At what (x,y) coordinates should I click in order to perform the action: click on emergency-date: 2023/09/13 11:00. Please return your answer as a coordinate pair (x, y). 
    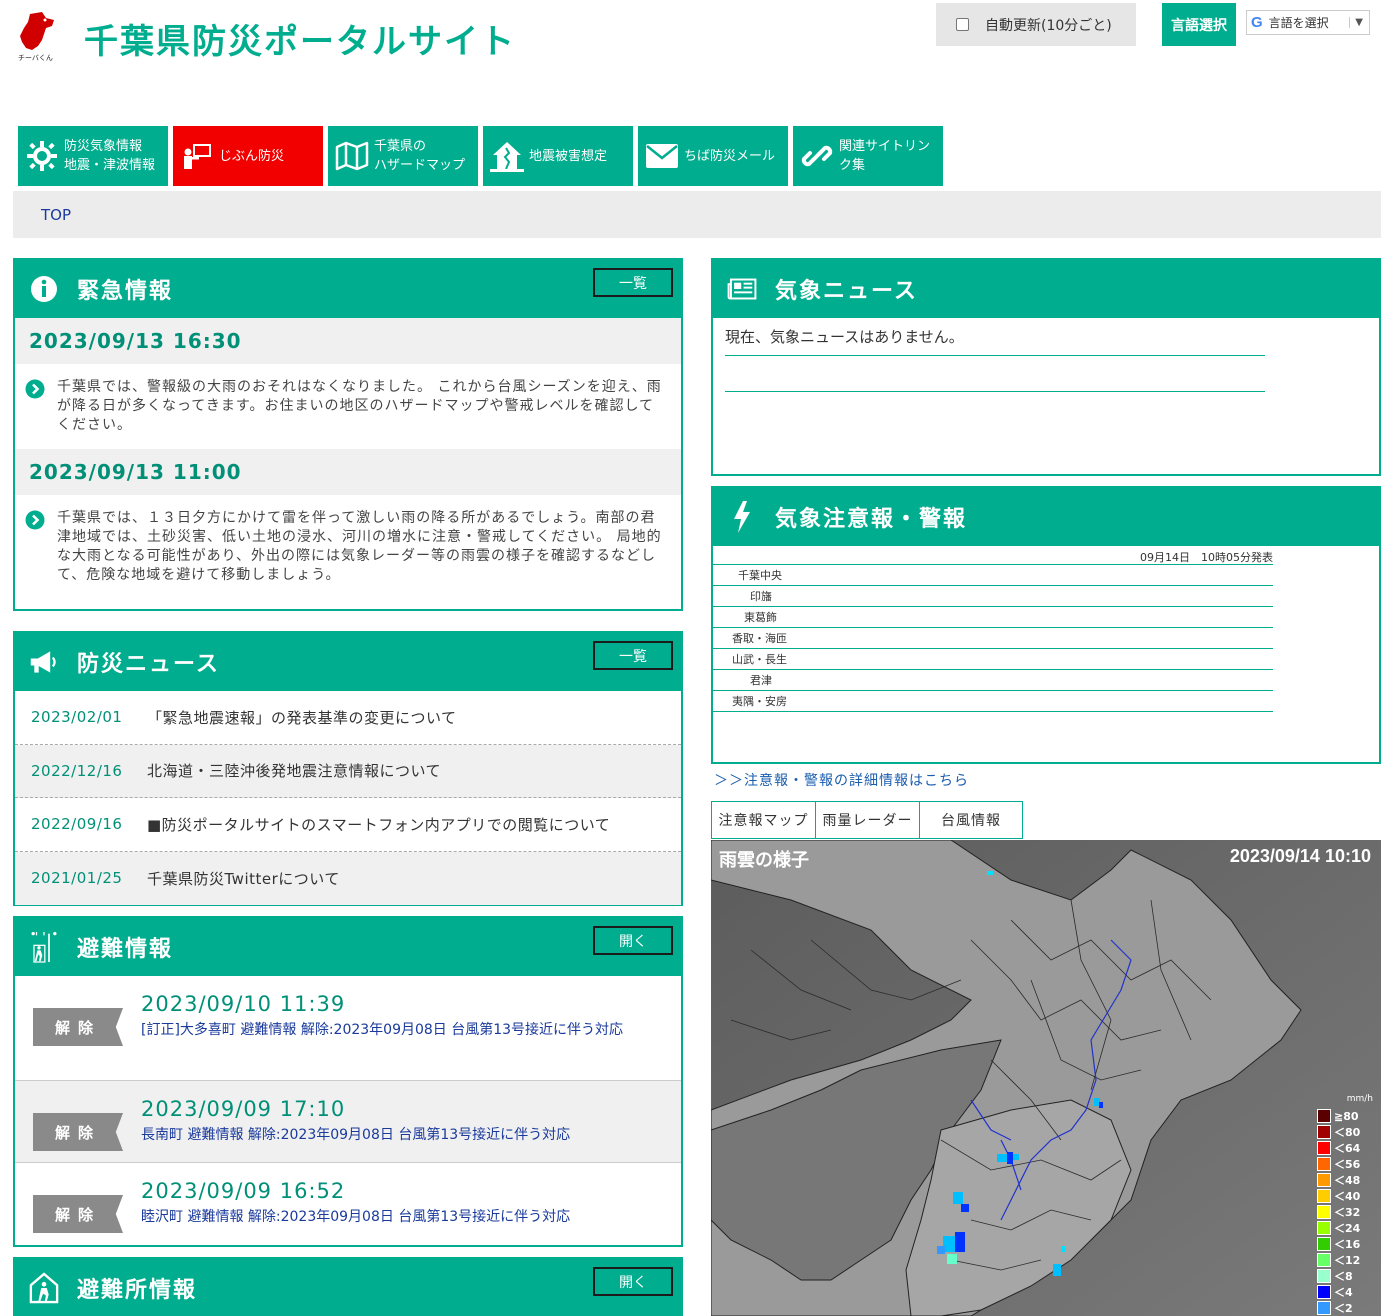
    Looking at the image, I should click on (348, 472).